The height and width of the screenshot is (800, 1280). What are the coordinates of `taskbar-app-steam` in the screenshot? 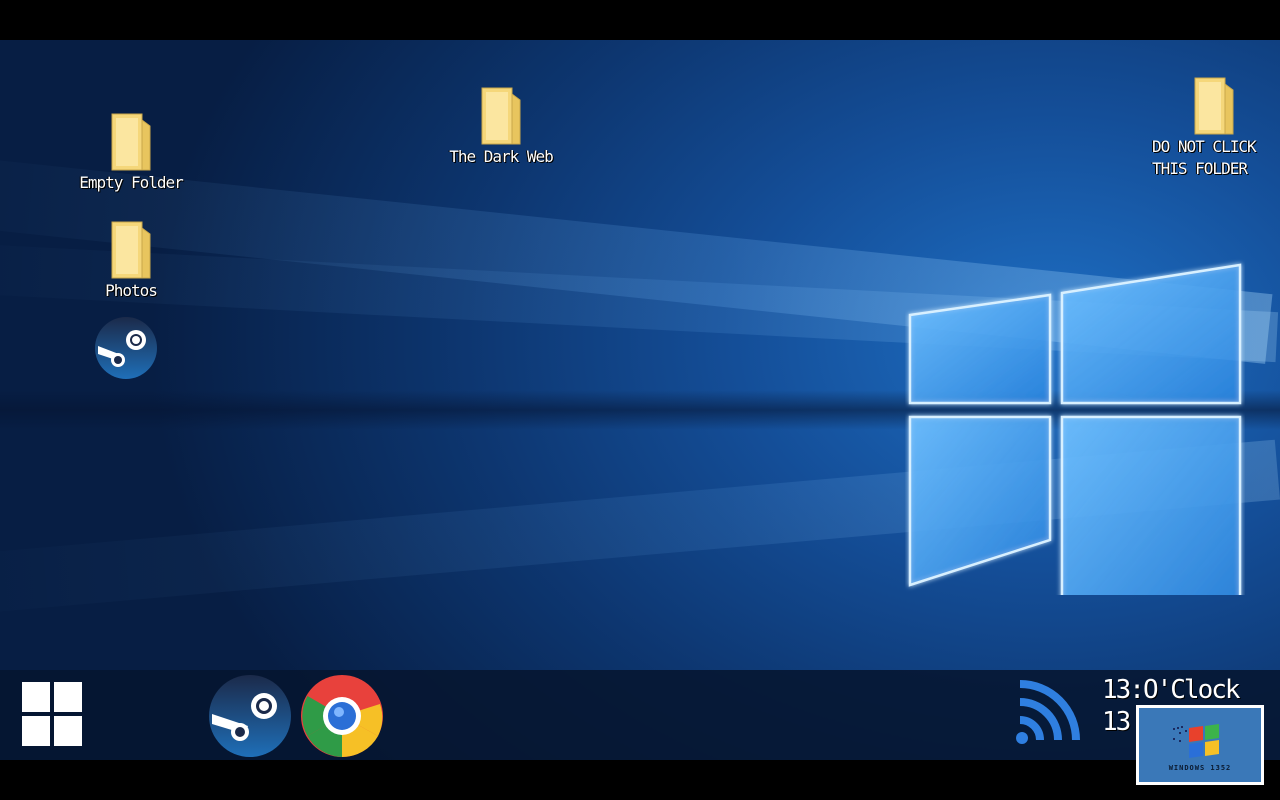 It's located at (250, 716).